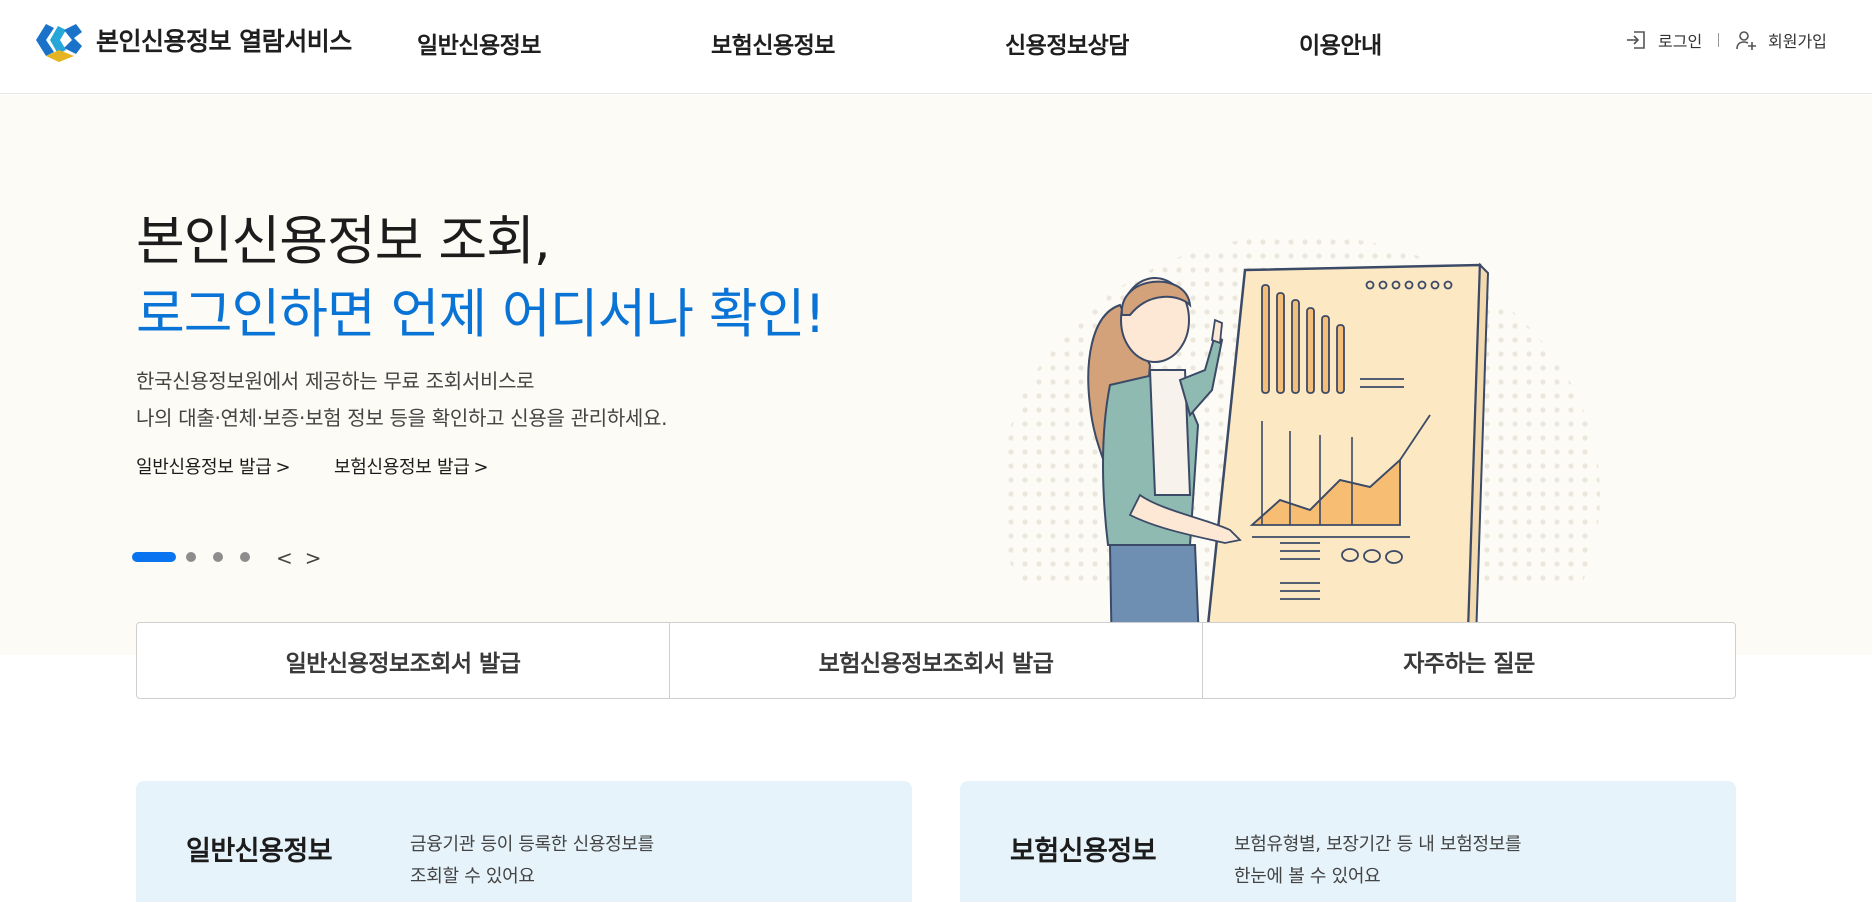  What do you see at coordinates (1307, 876) in the screenshot?
I see `card-desc-line2: 한눈에 볼 수 있어요` at bounding box center [1307, 876].